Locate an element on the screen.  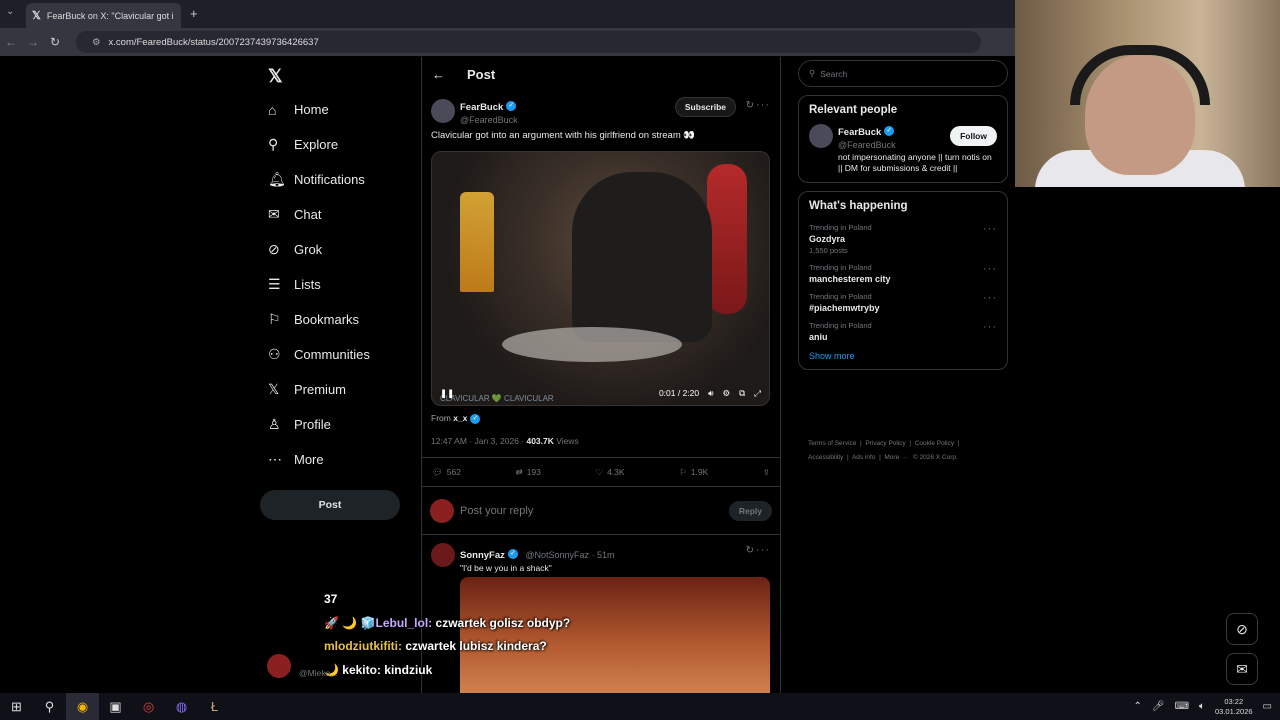
taskbar-search-icon: ⚲ is located at coordinates (49, 706).